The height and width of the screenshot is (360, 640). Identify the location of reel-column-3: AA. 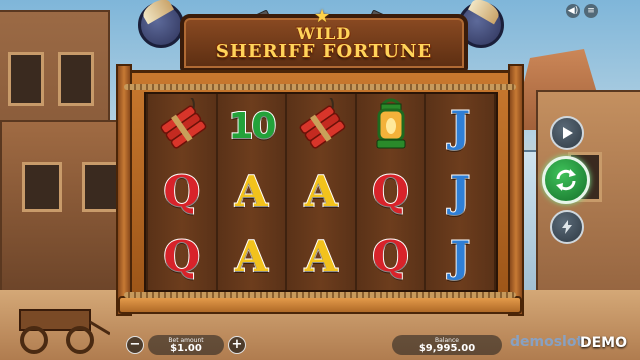
(321, 192).